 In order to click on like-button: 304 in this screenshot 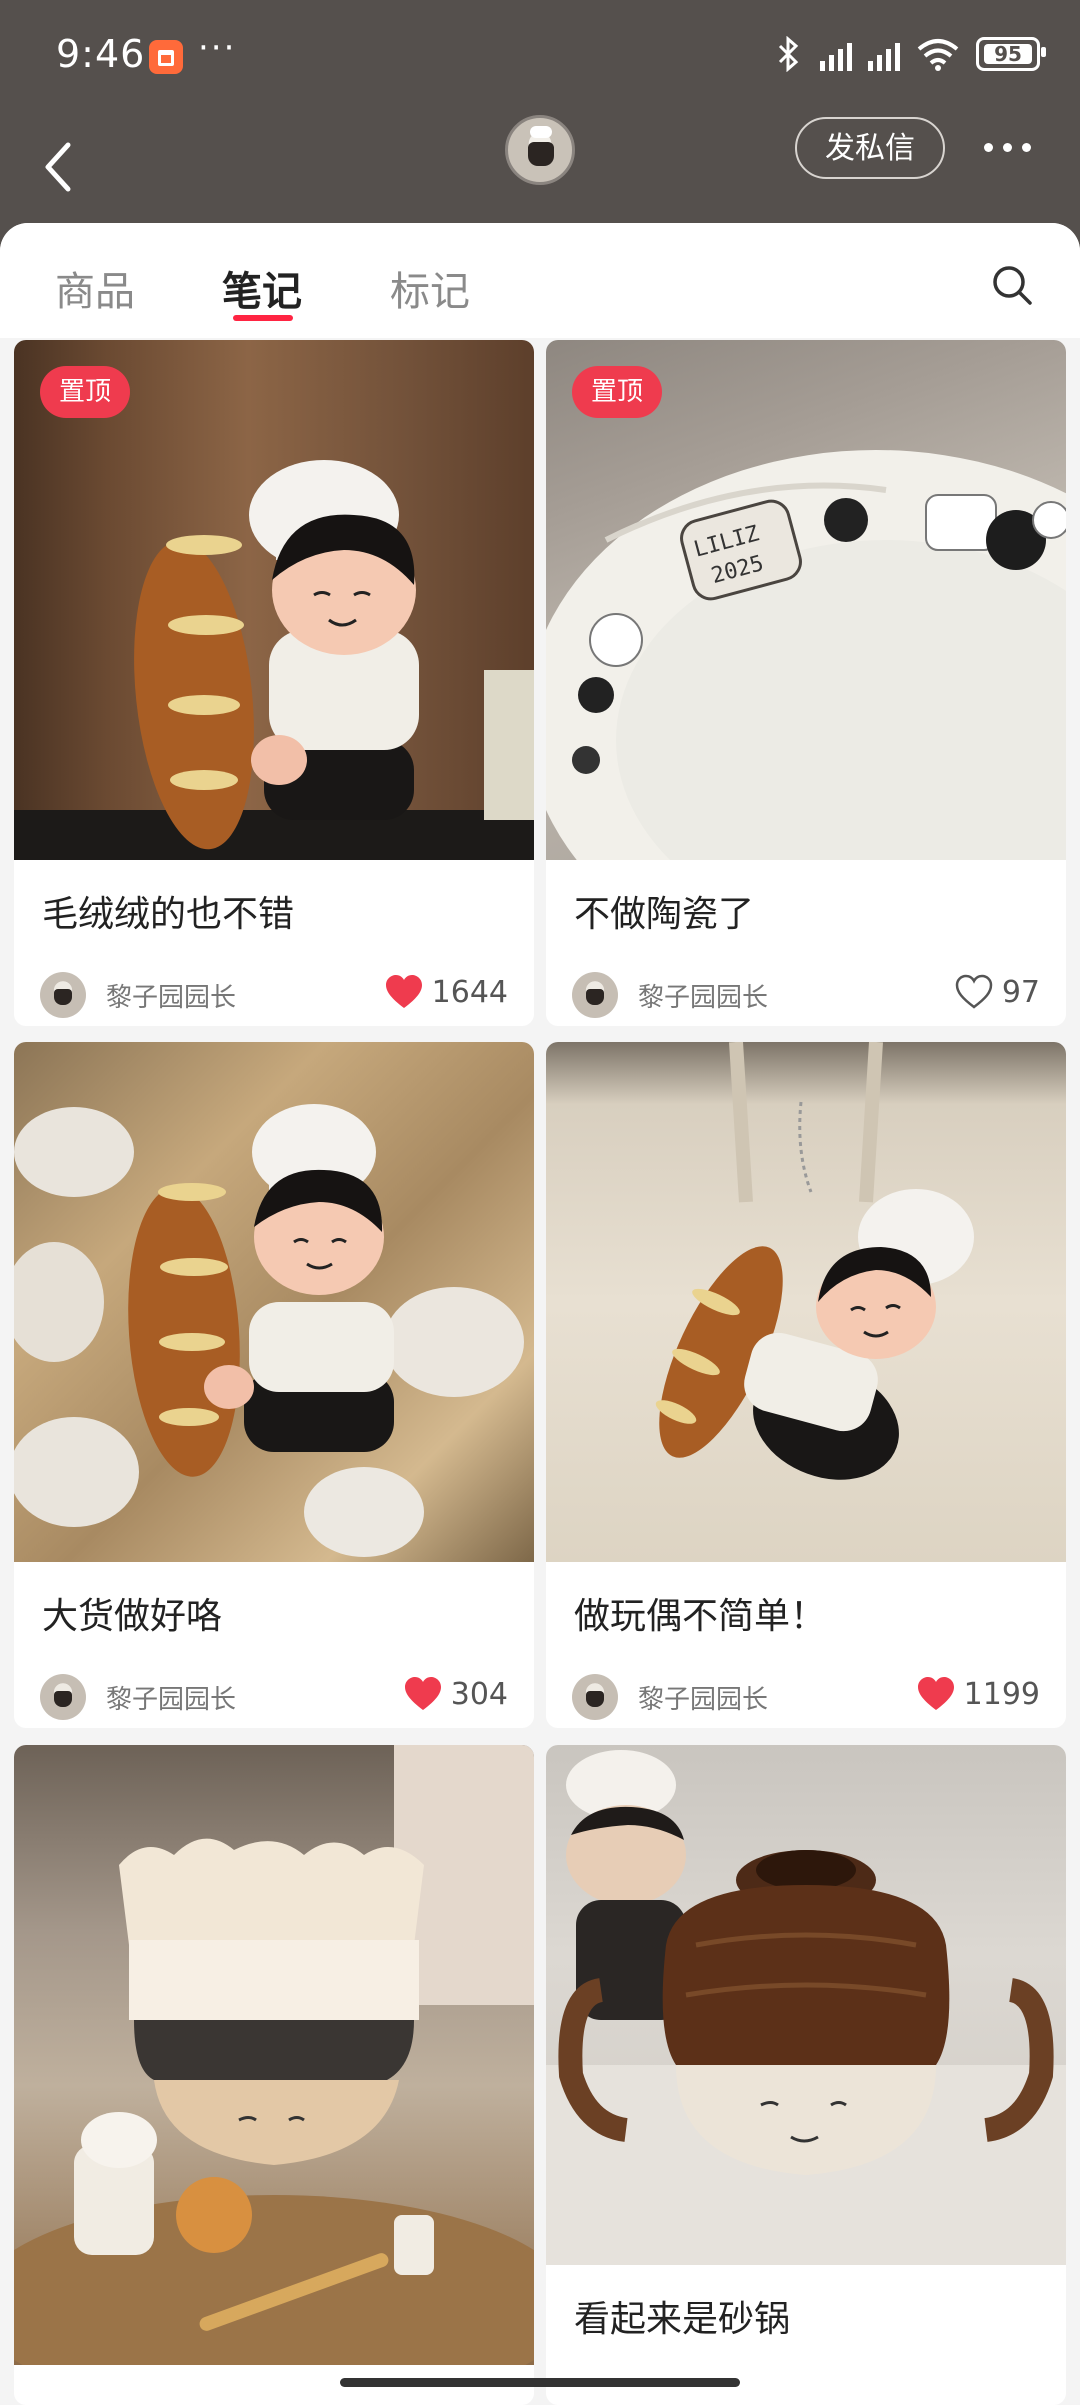, I will do `click(455, 1694)`.